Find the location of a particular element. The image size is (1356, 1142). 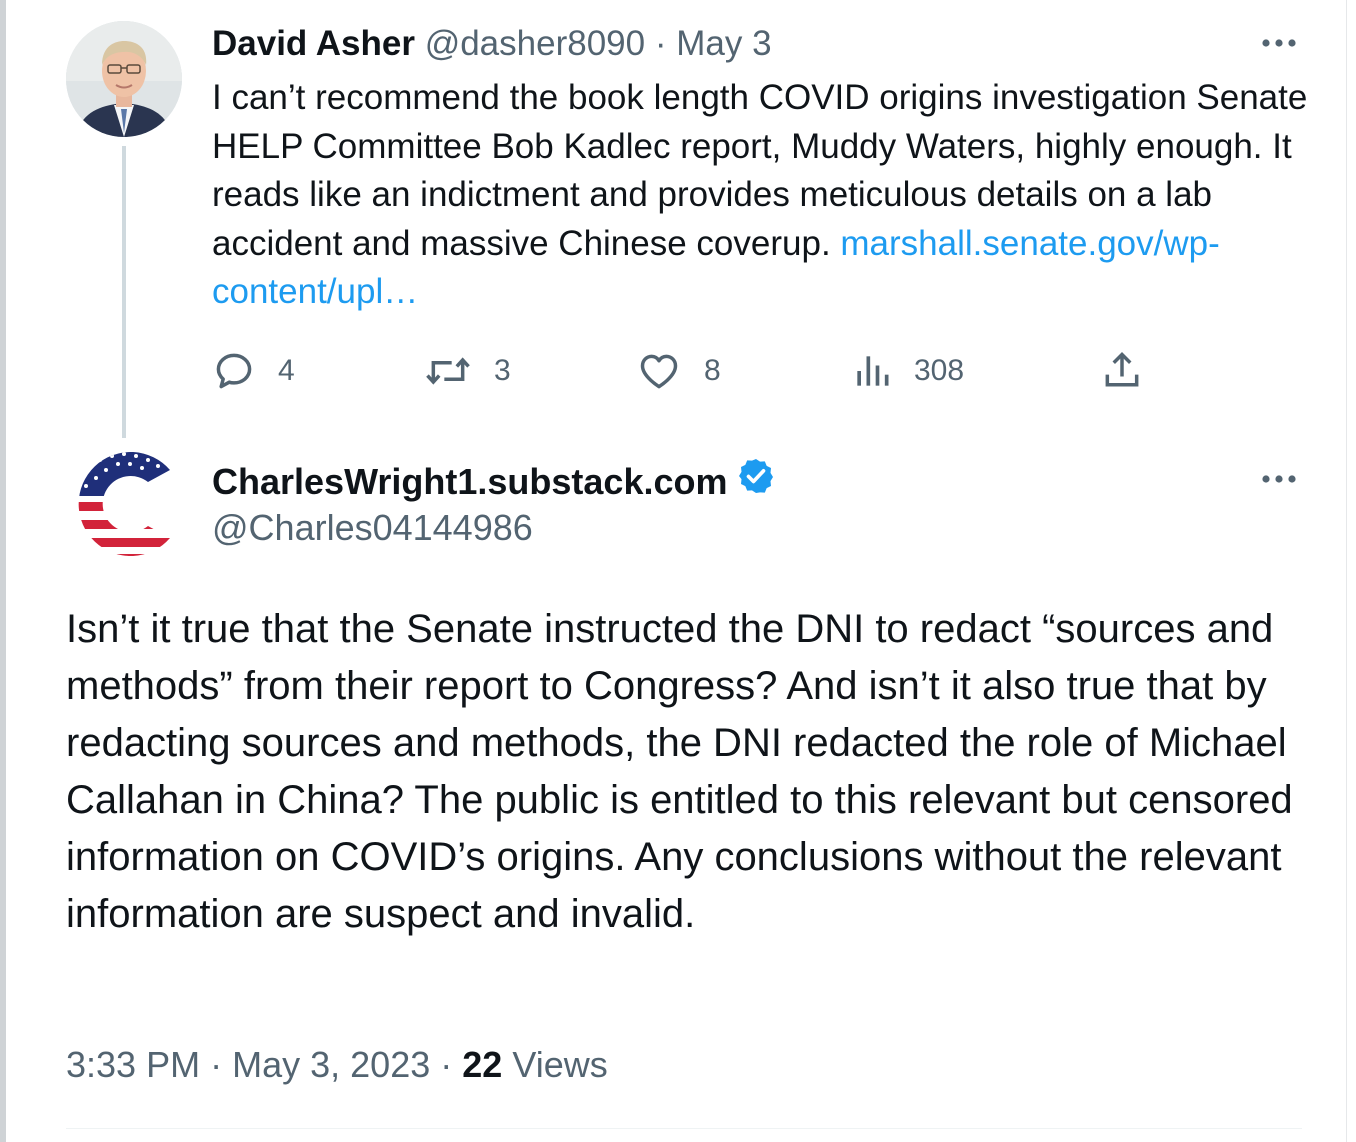

like-count: 8 is located at coordinates (712, 370).